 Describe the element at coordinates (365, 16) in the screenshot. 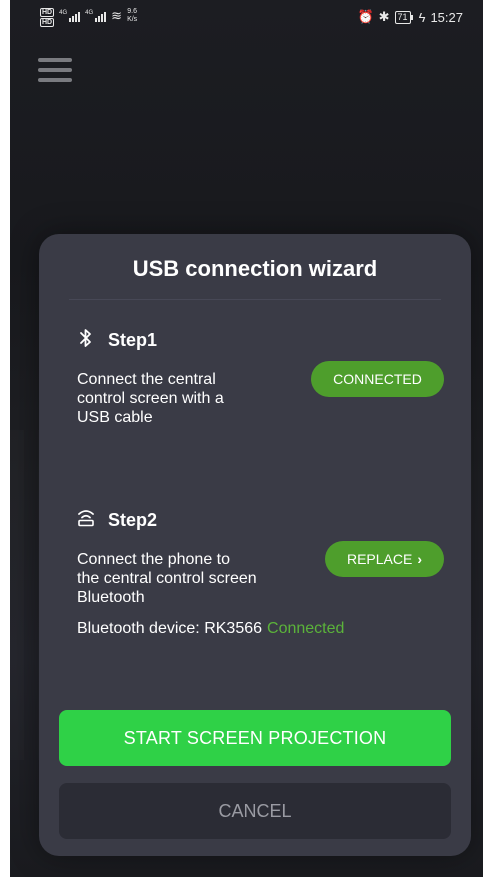

I see `alarm-icon: ⏰` at that location.